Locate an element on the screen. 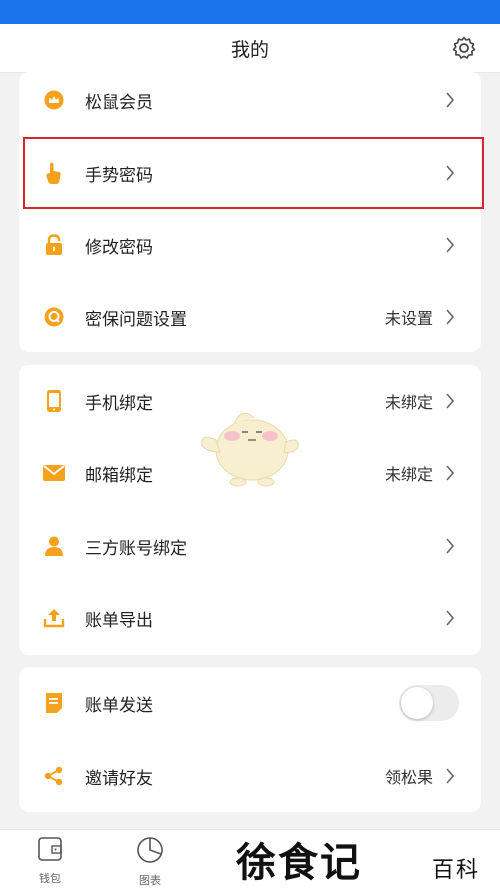  page-title: 我的 is located at coordinates (249, 49).